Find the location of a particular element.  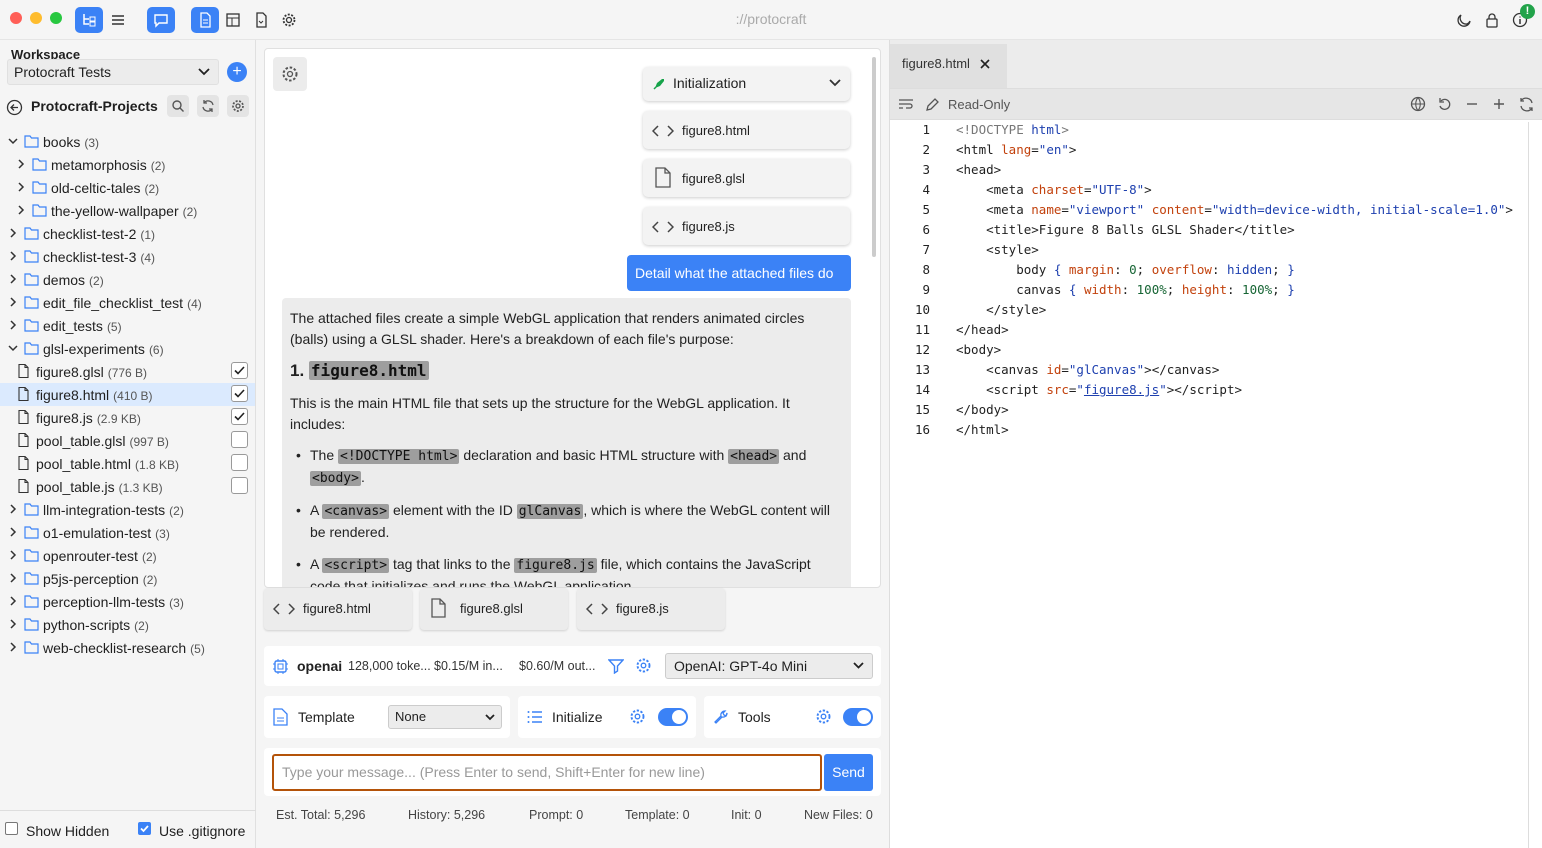

file-tab: figure8.html is located at coordinates (338, 609).